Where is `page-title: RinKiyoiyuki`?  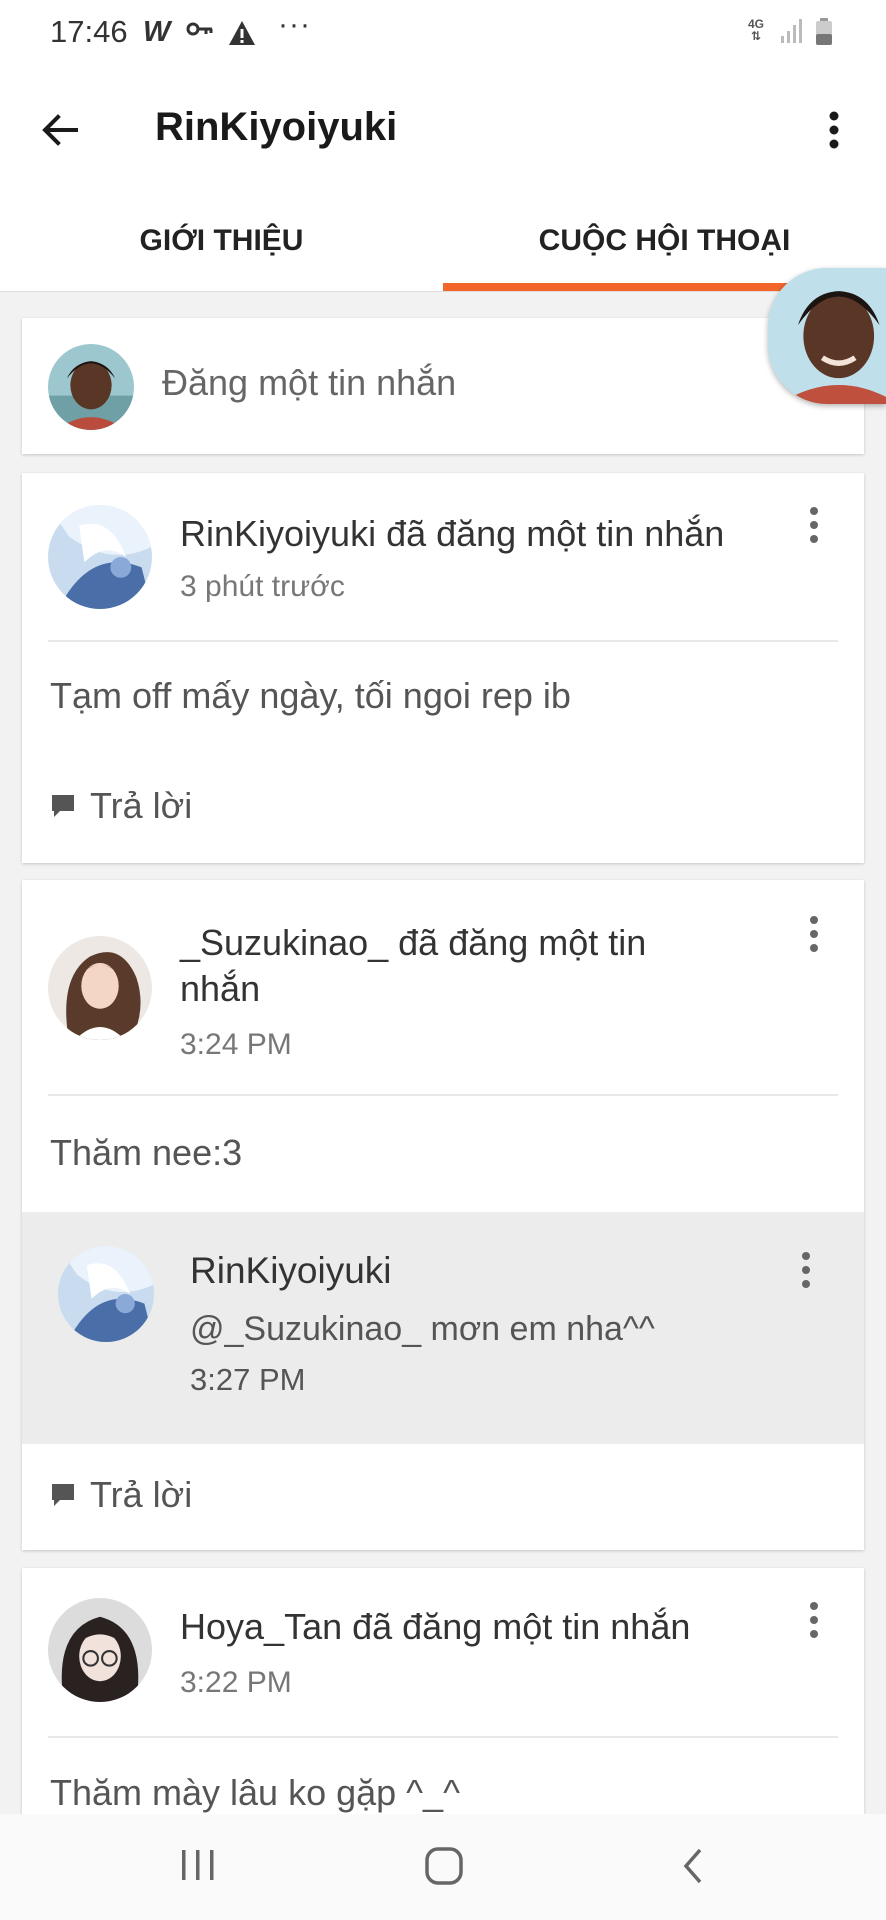 page-title: RinKiyoiyuki is located at coordinates (276, 127).